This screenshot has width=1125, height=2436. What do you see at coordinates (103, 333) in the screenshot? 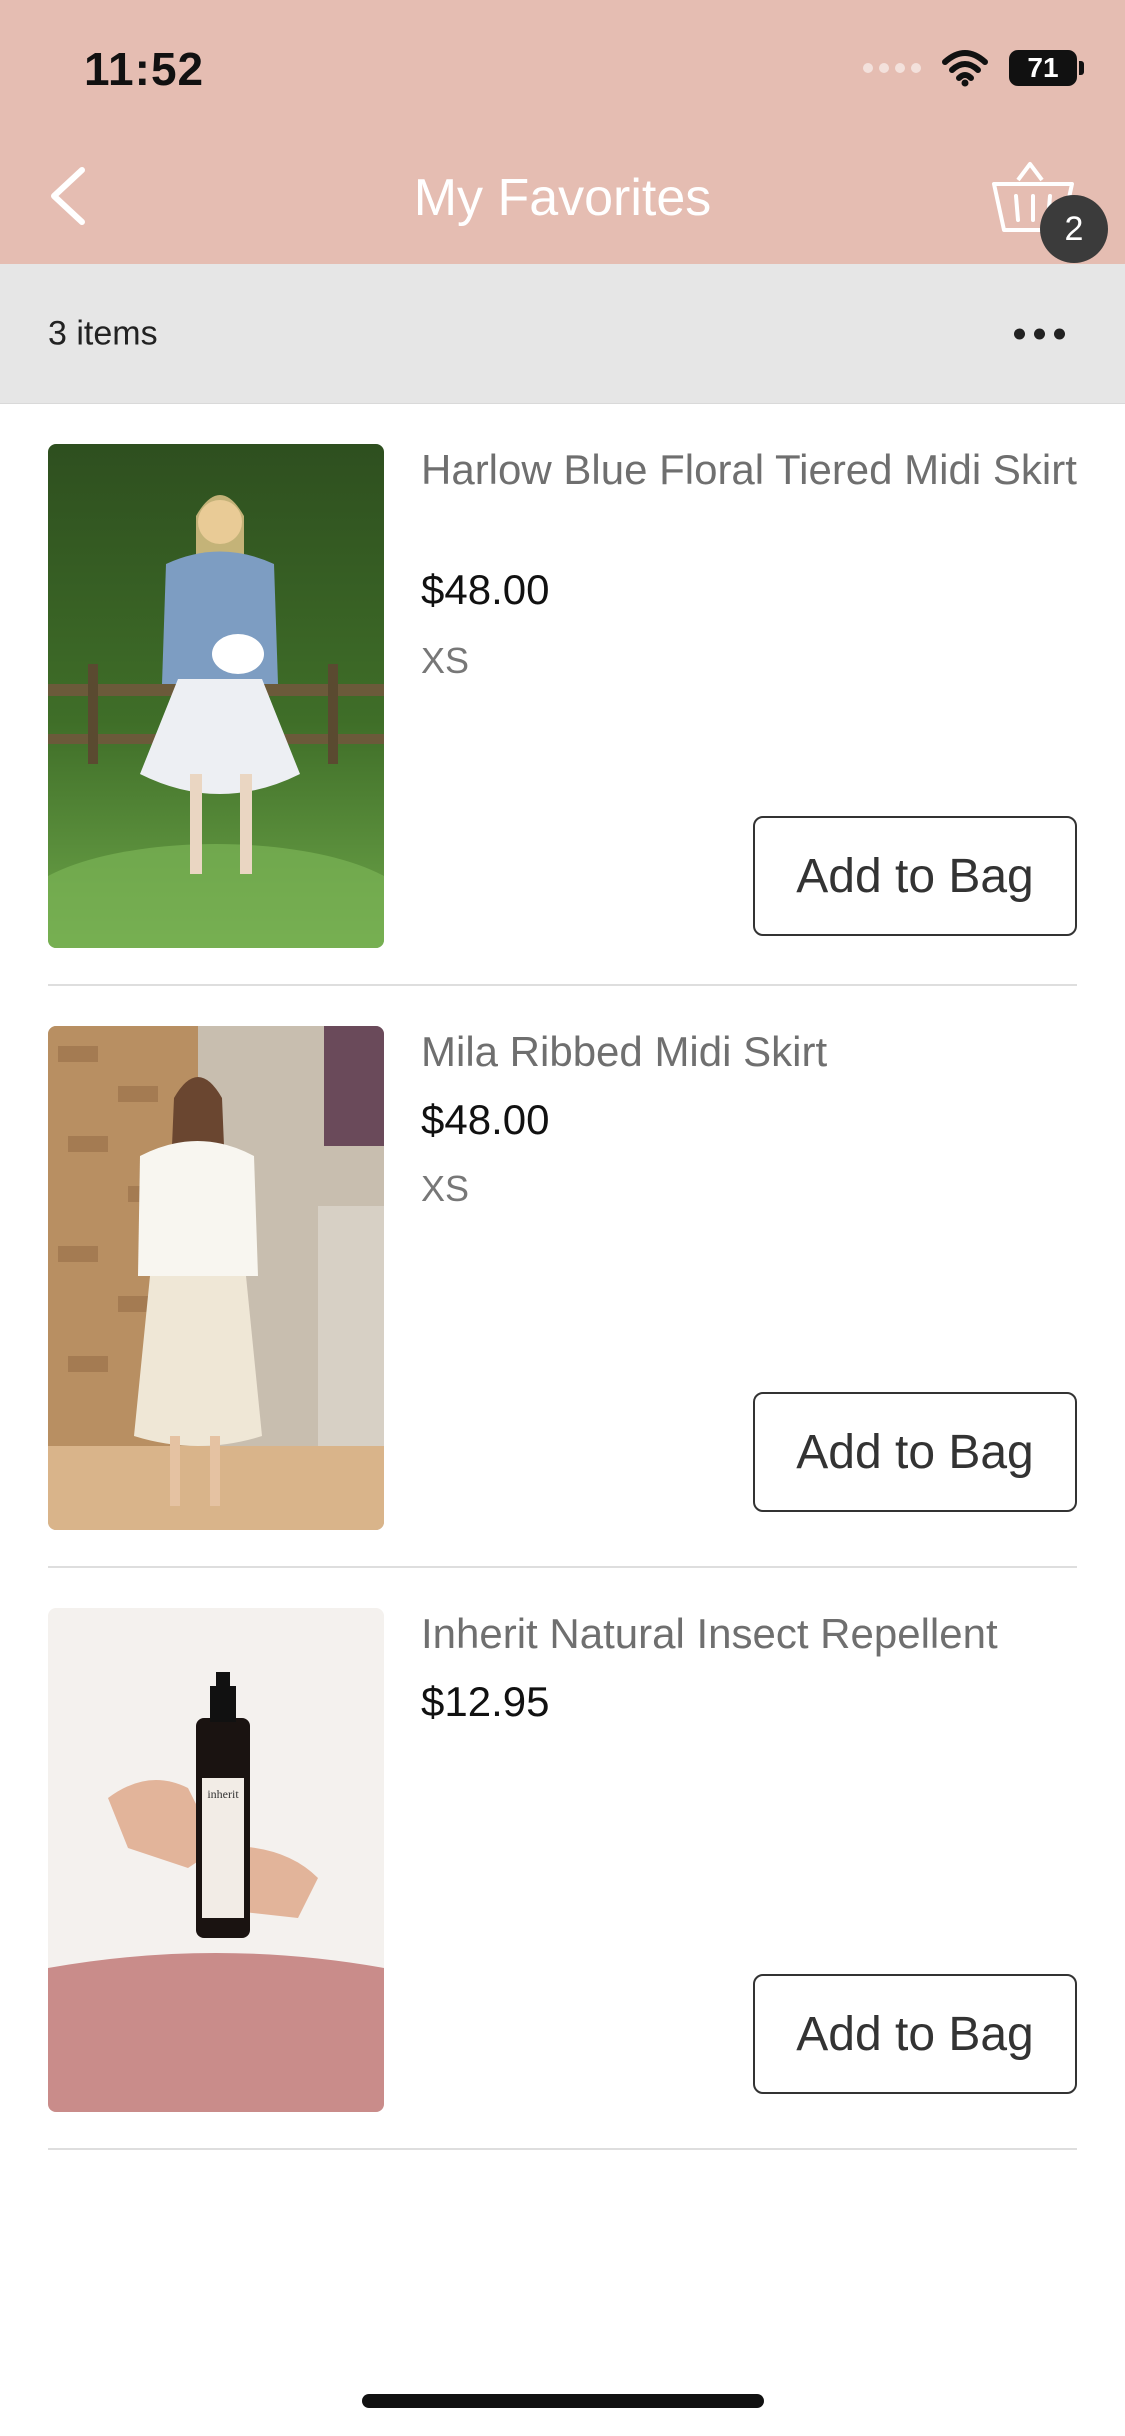
I see `items-count: 3 items` at bounding box center [103, 333].